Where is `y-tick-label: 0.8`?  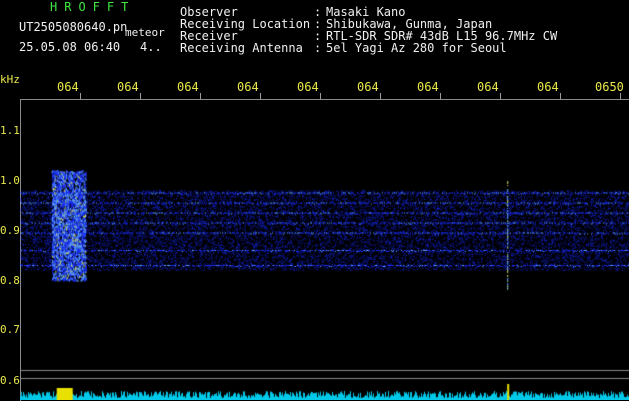 y-tick-label: 0.8 is located at coordinates (10, 280).